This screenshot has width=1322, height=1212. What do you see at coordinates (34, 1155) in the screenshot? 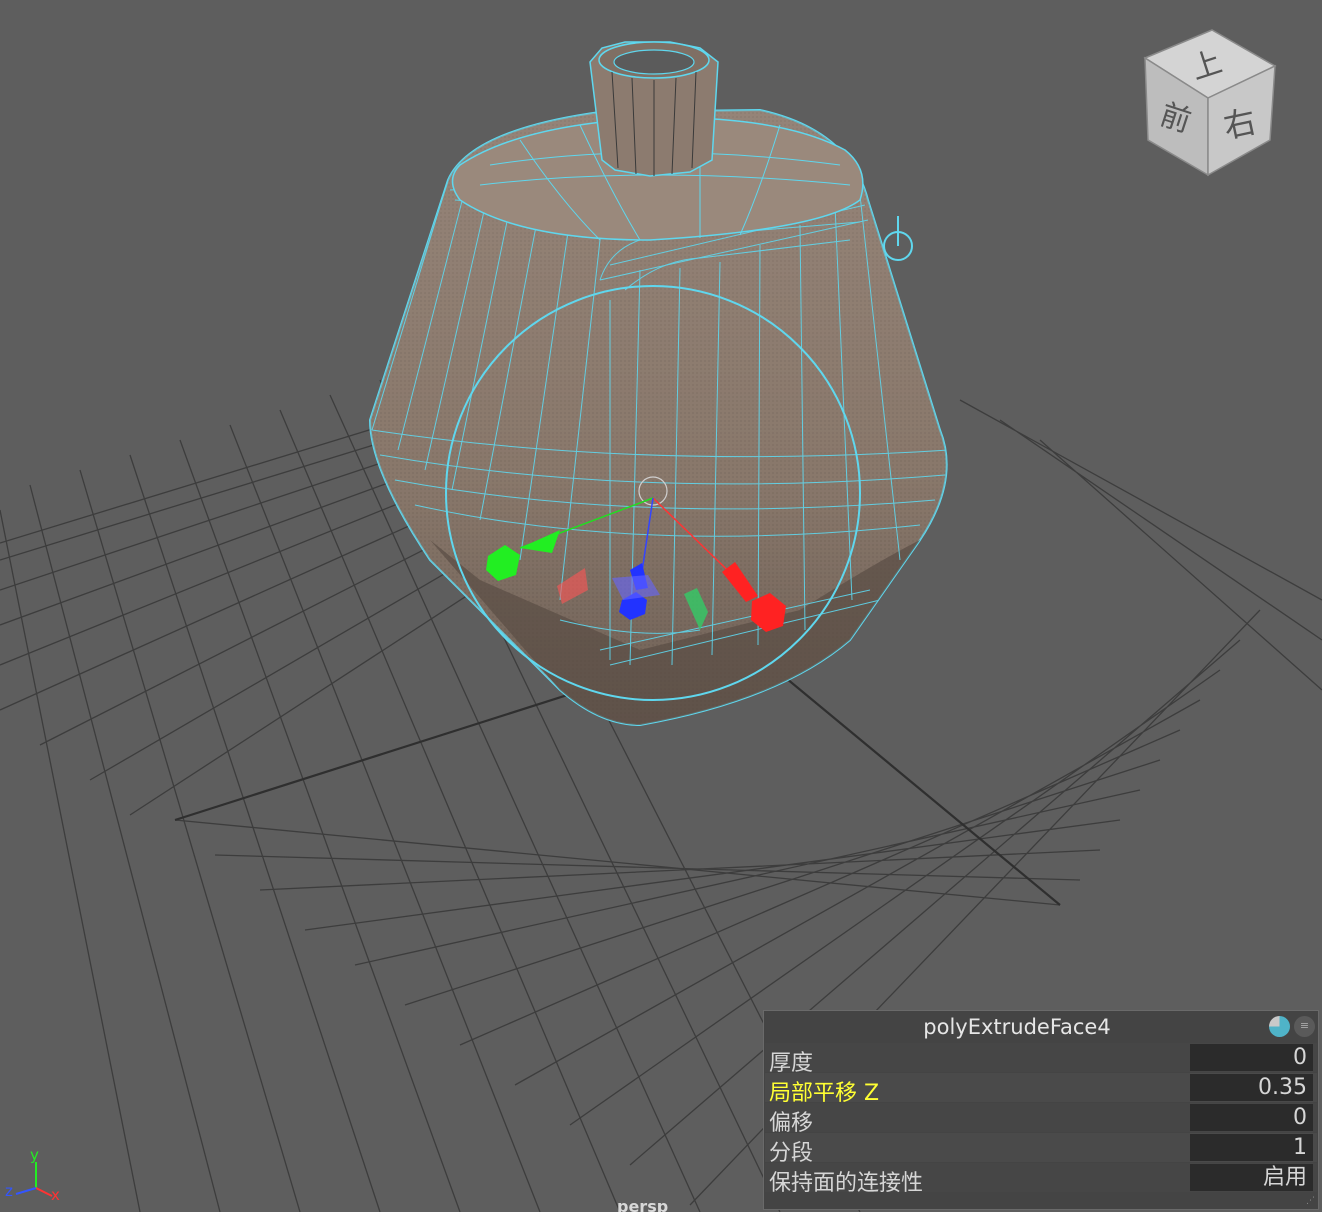
I see `axis-y-label: y` at bounding box center [34, 1155].